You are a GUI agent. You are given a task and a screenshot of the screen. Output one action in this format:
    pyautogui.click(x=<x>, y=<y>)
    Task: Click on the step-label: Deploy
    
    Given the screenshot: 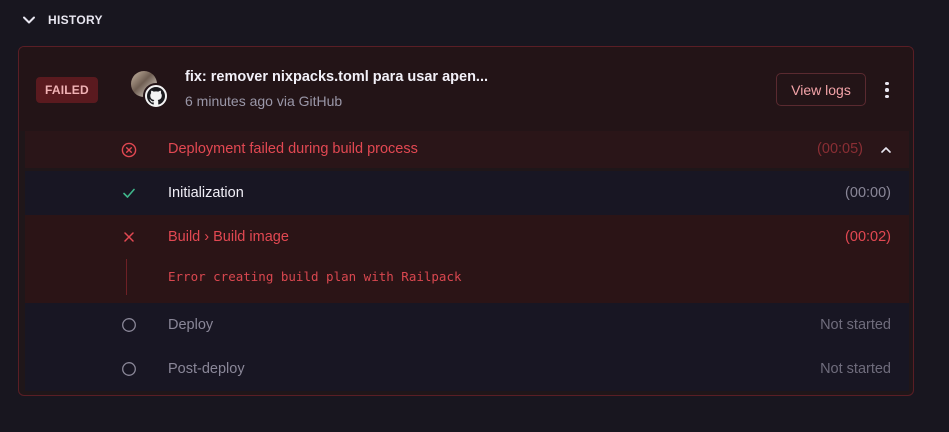 What is the action you would take?
    pyautogui.click(x=191, y=325)
    